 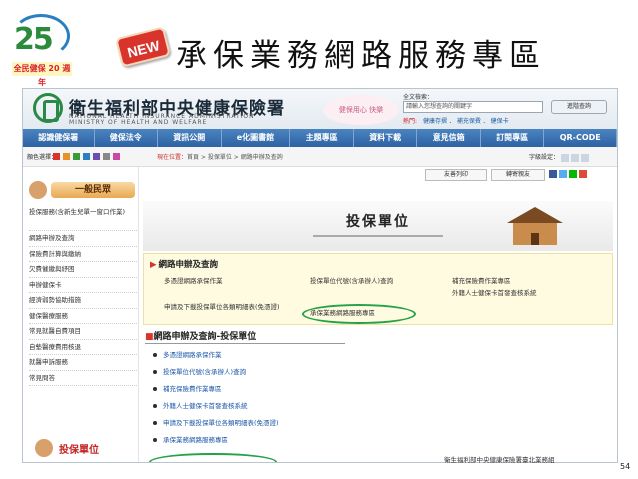 I want to click on anniversary-logo: 25 全民健保 20 週年, so click(x=42, y=49).